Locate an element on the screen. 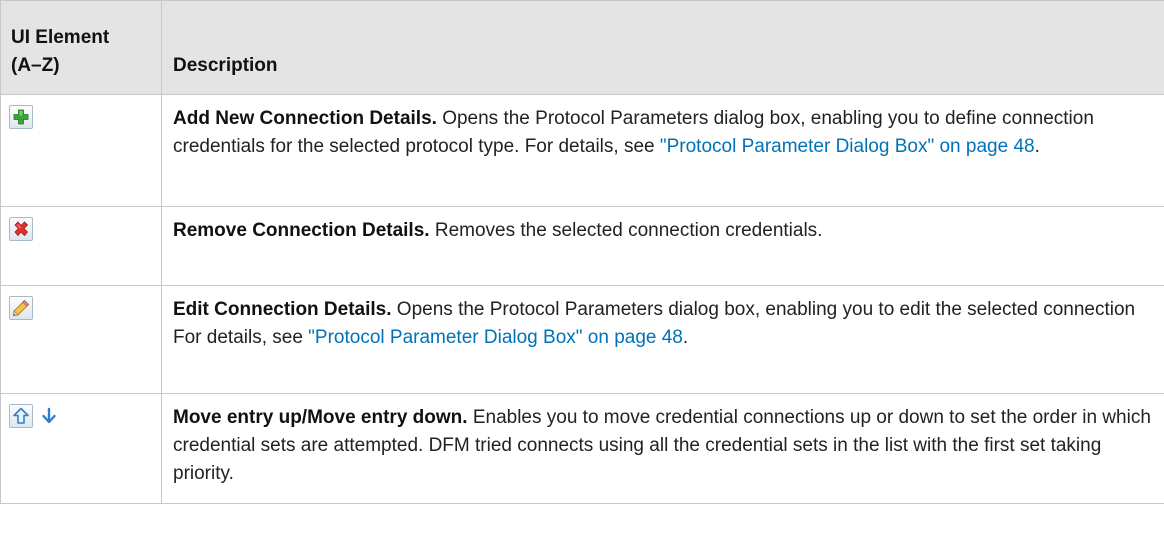 The height and width of the screenshot is (556, 1164). move-up-icon is located at coordinates (21, 416).